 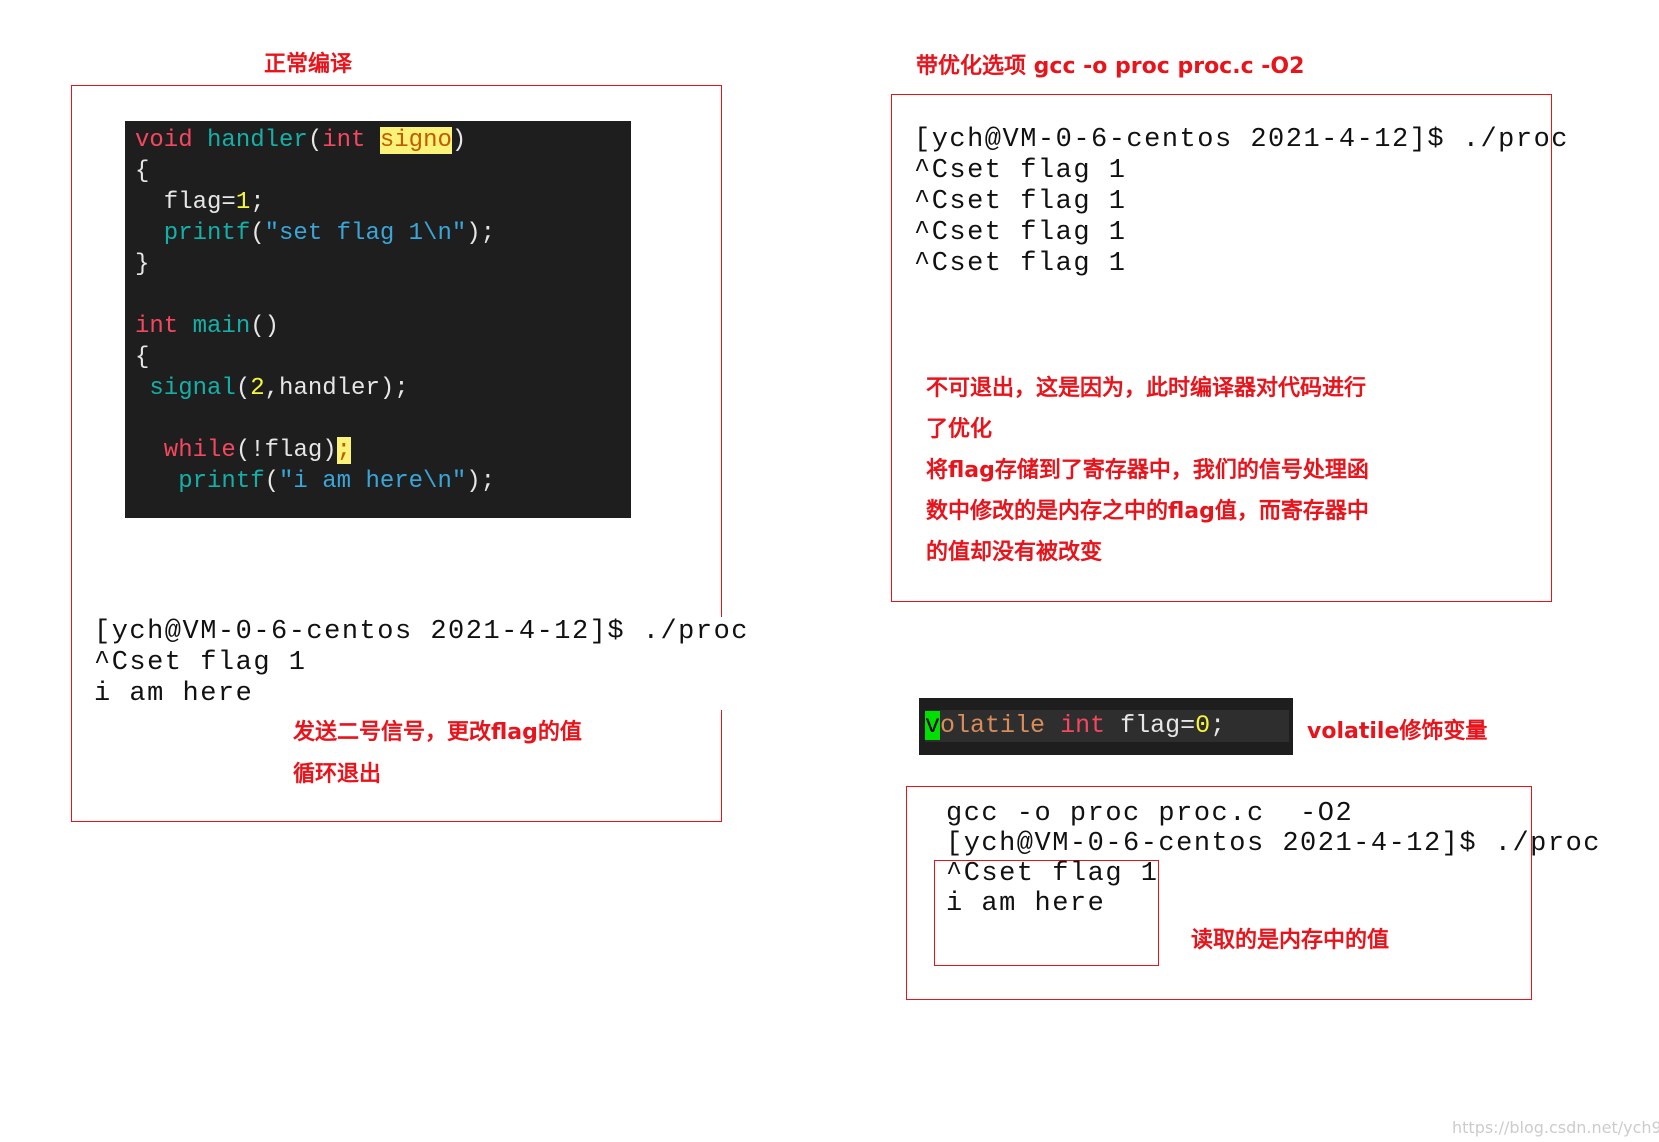 I want to click on terminal-line: gcc -o proc proc.c -O2, so click(x=1150, y=814).